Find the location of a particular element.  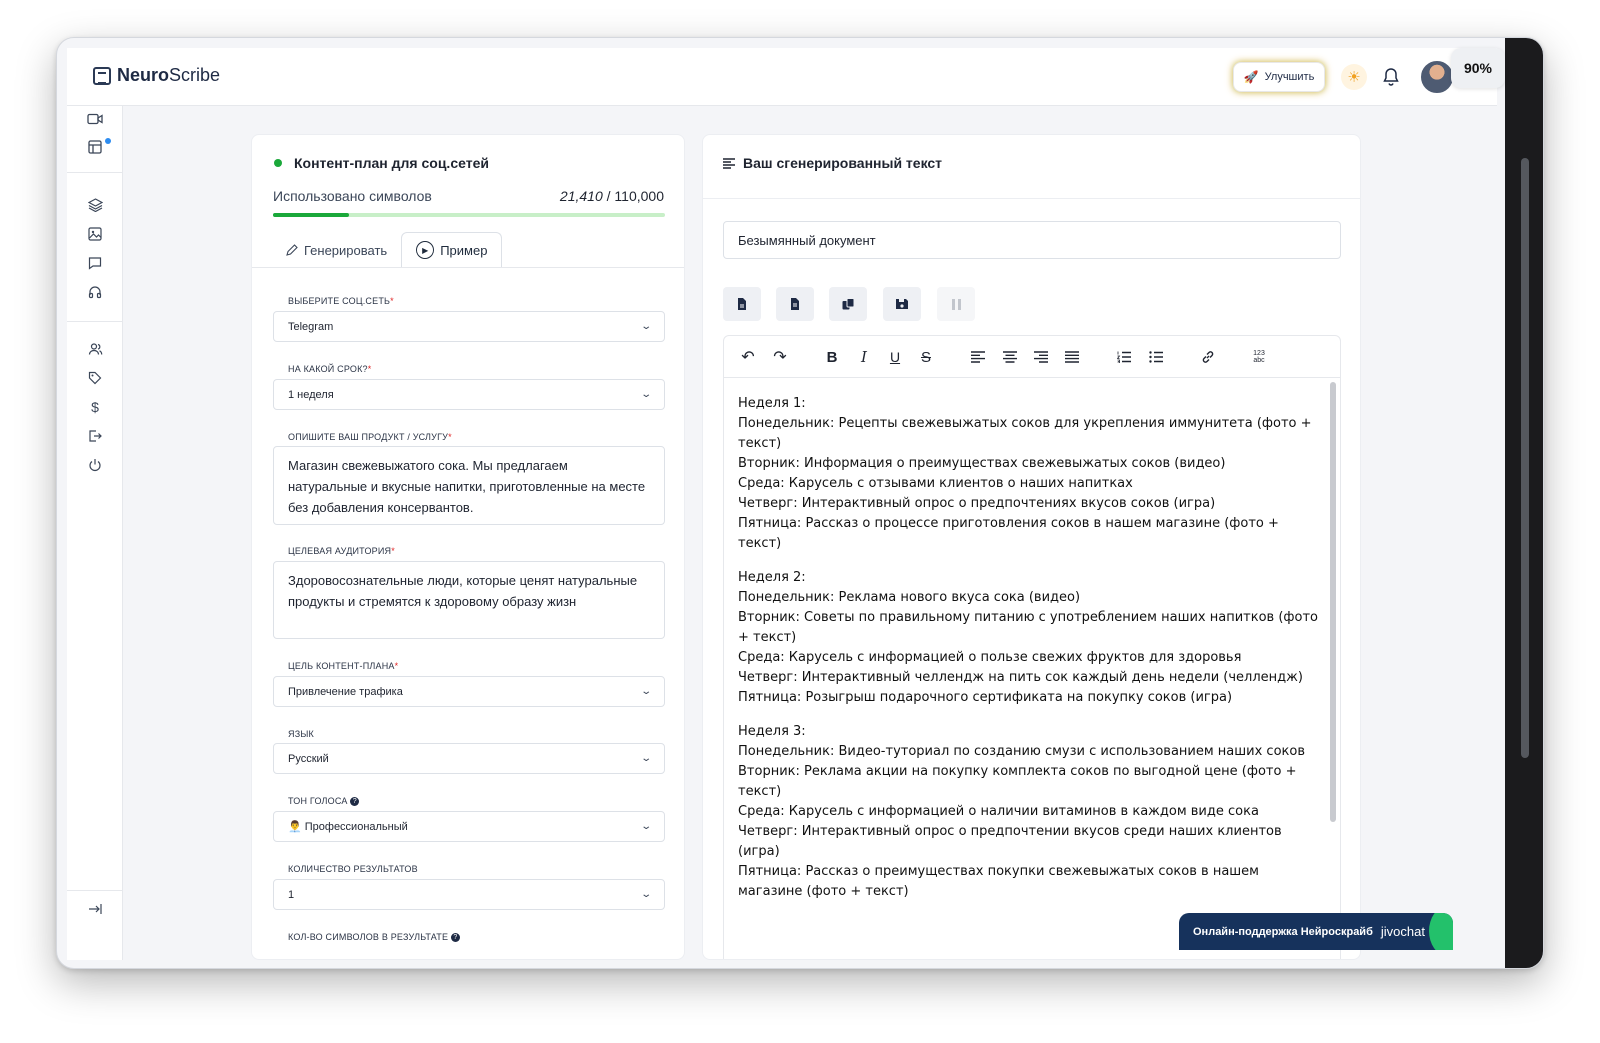

ordered-list-icon is located at coordinates (1124, 357).